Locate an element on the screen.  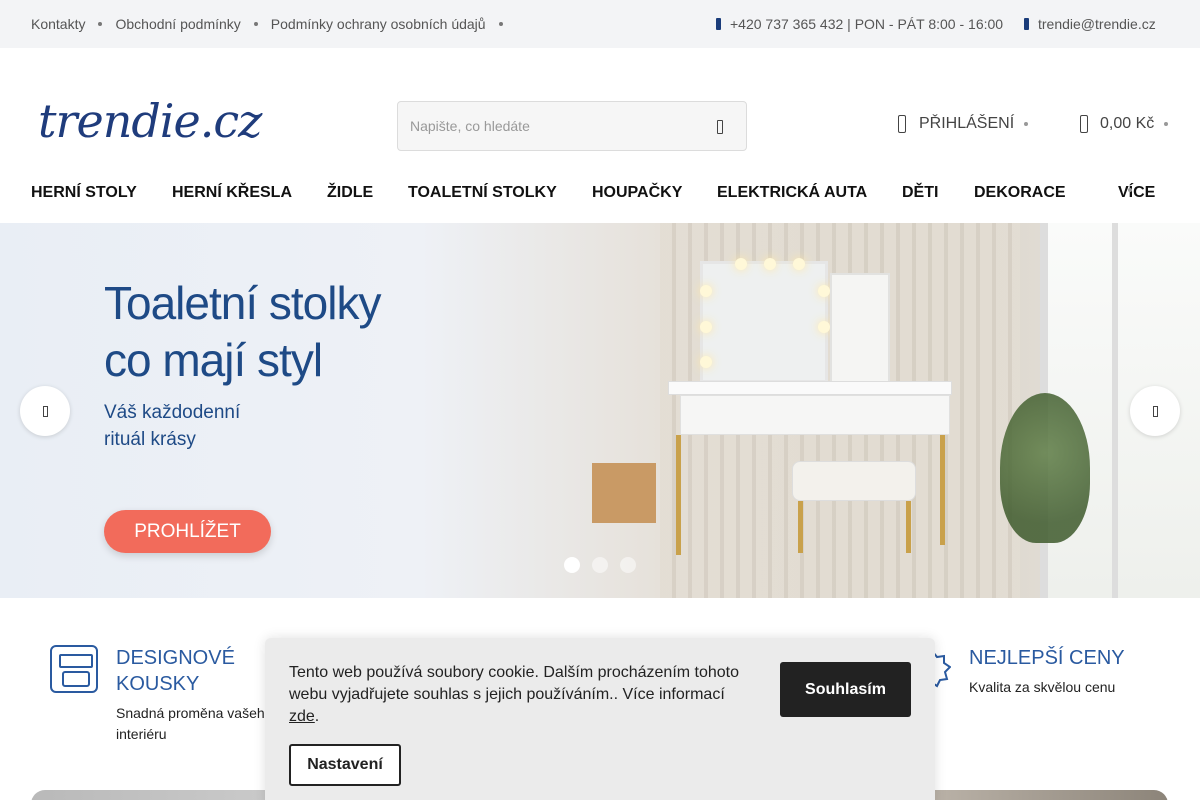
hero-mirror is located at coordinates (764, 322).